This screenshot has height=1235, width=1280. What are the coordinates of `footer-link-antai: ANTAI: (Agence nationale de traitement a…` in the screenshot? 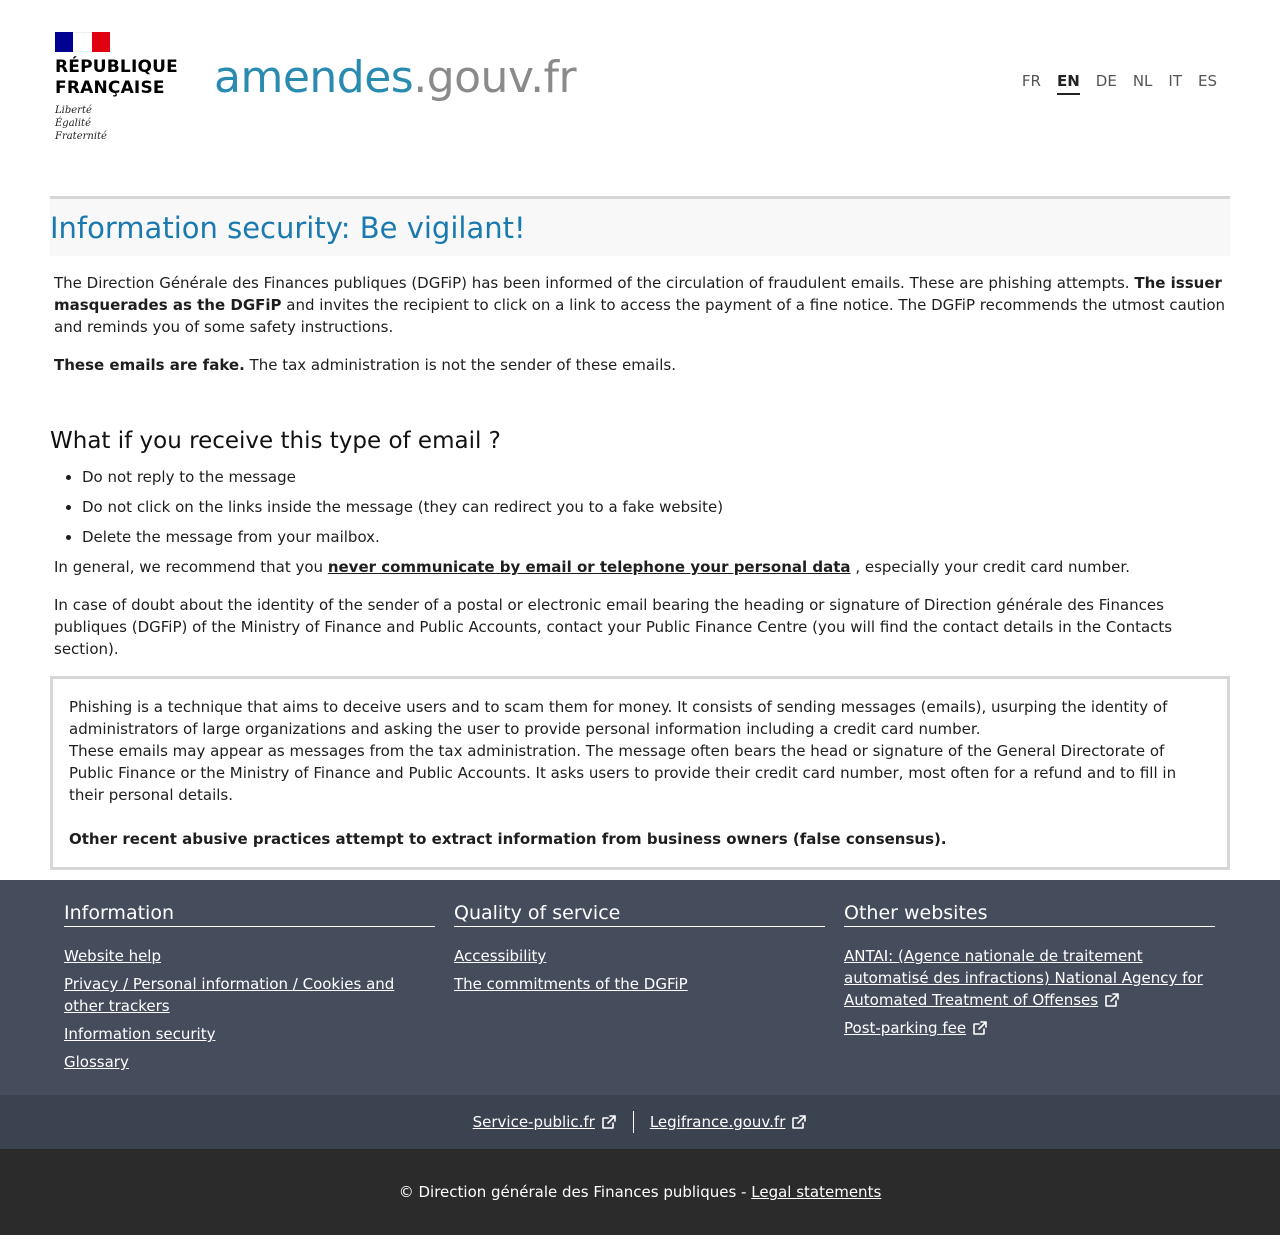 It's located at (1023, 978).